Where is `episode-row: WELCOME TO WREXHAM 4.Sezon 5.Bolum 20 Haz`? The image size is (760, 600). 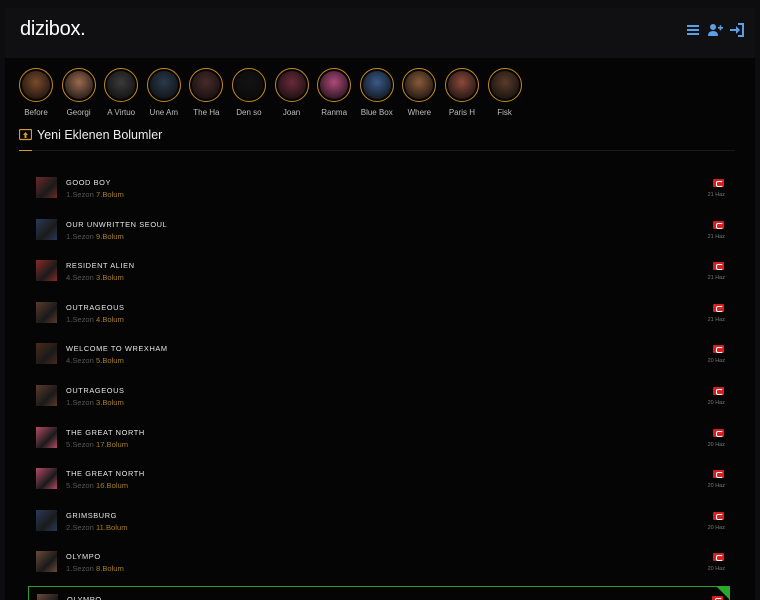 episode-row: WELCOME TO WREXHAM 4.Sezon 5.Bolum 20 Haz is located at coordinates (379, 357).